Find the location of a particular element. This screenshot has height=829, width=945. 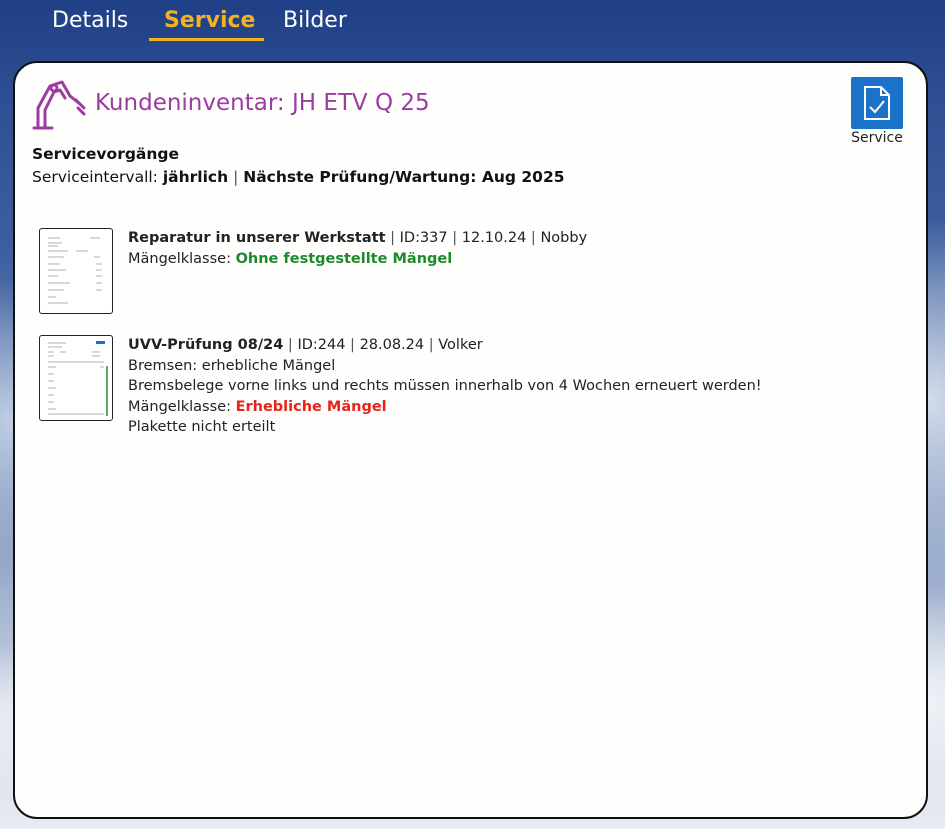

record-note: Bremsen: erhebliche Mängel is located at coordinates (232, 365).